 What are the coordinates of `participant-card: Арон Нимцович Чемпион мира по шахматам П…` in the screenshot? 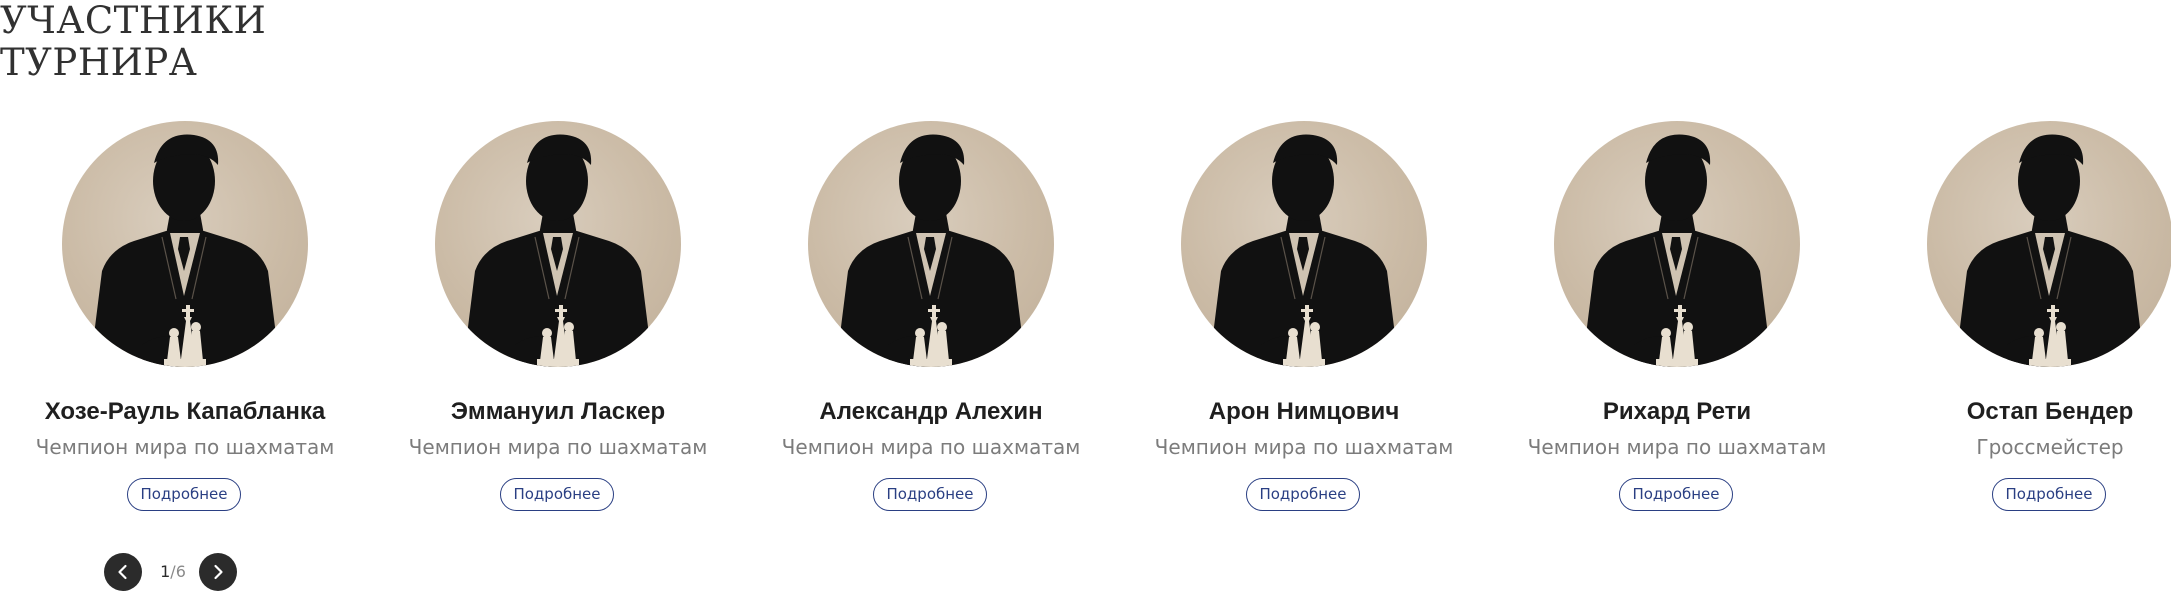 It's located at (1304, 321).